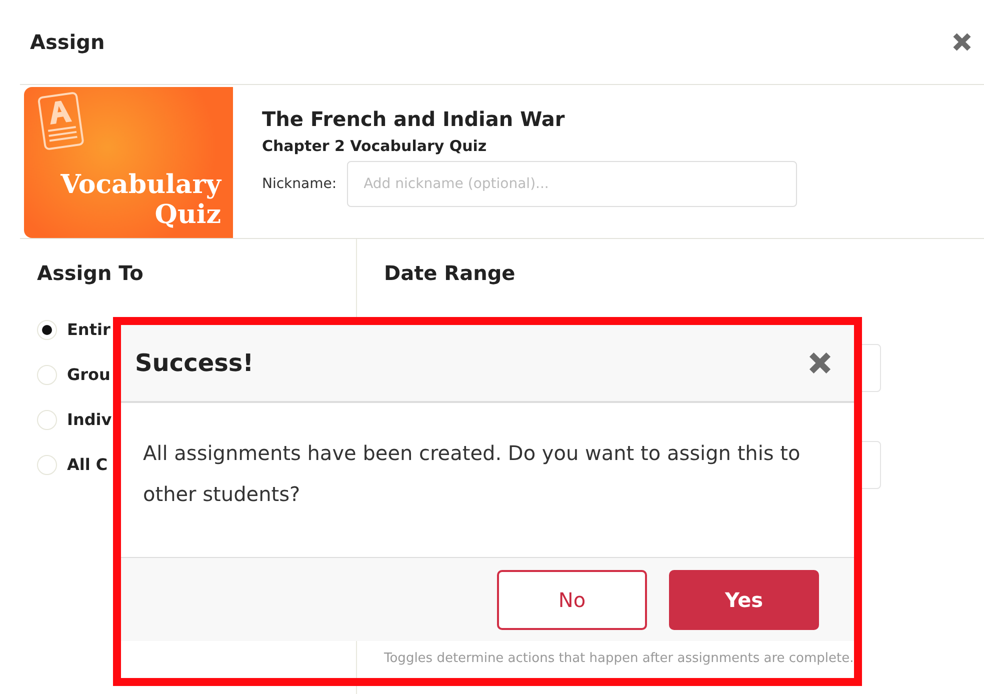 This screenshot has width=984, height=694. What do you see at coordinates (67, 42) in the screenshot?
I see `window-title: Assign` at bounding box center [67, 42].